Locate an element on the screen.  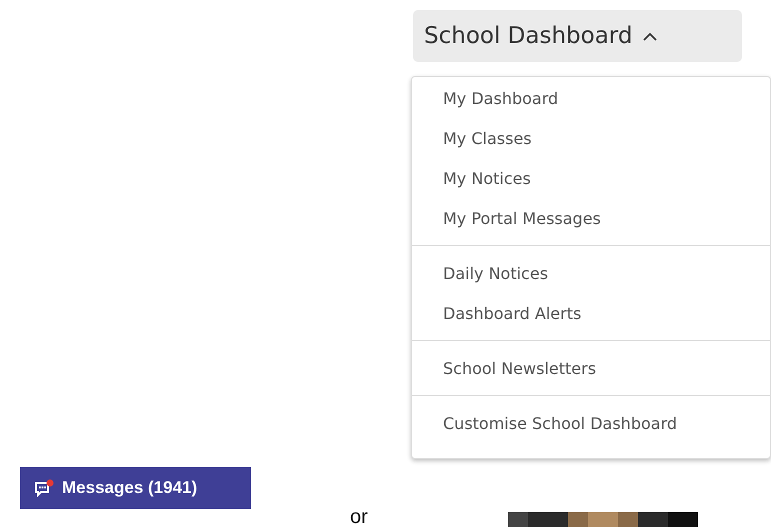
menu-item: My Classes is located at coordinates (591, 139).